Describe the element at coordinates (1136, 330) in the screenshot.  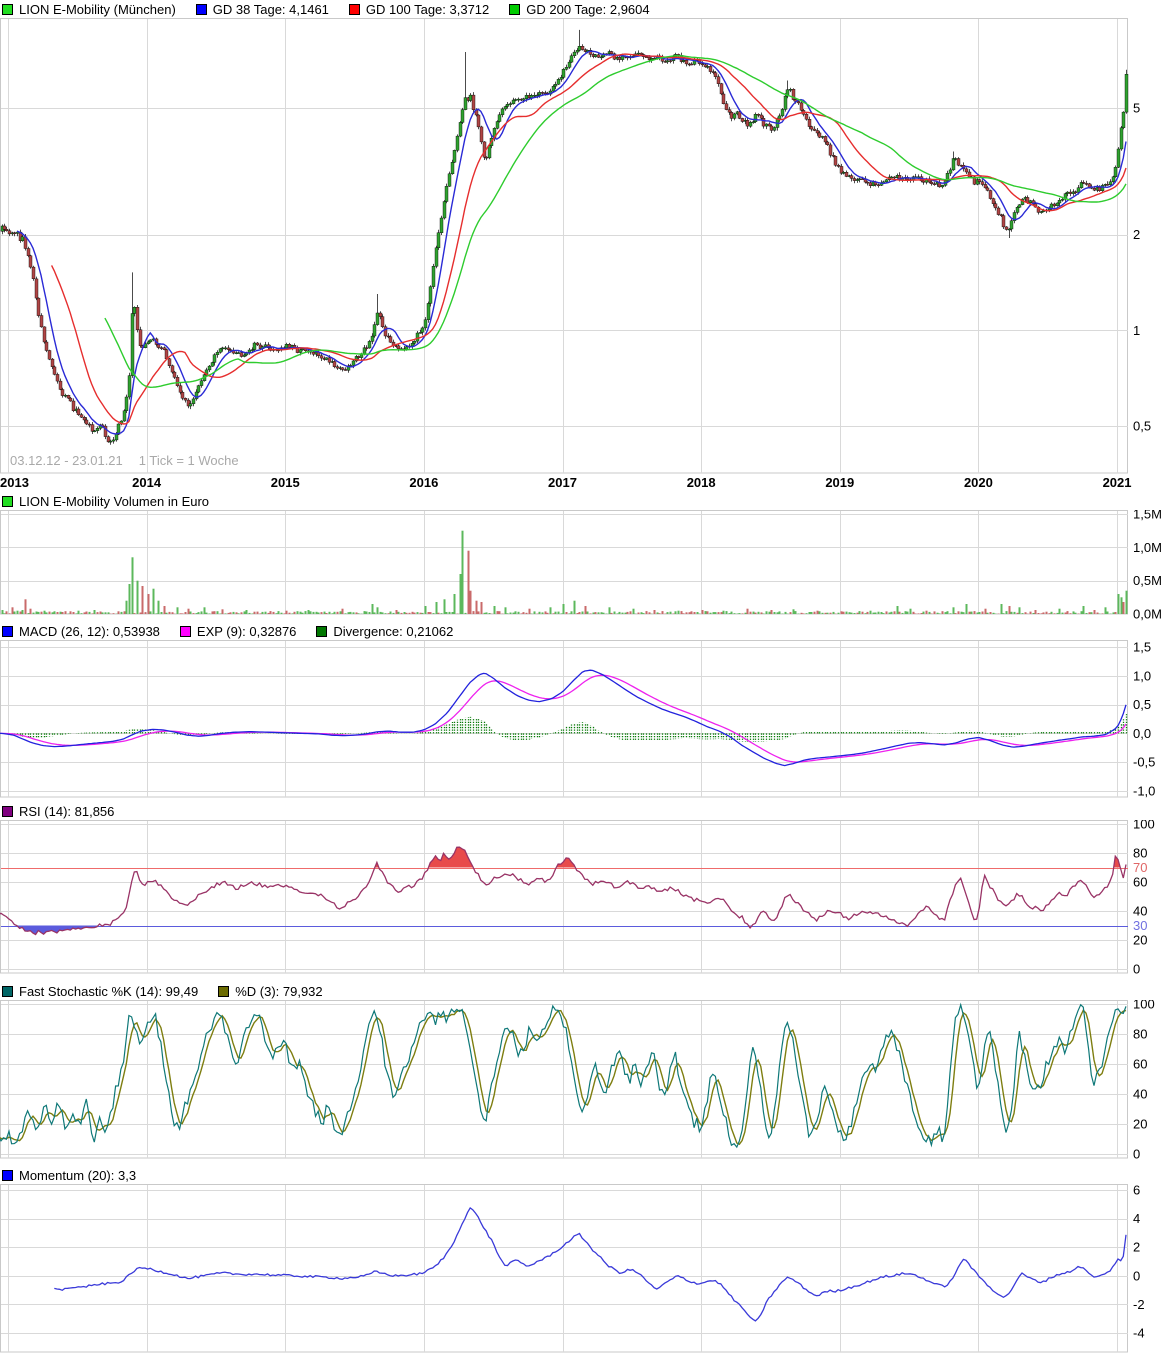
I see `axis-tick-label: 1` at that location.